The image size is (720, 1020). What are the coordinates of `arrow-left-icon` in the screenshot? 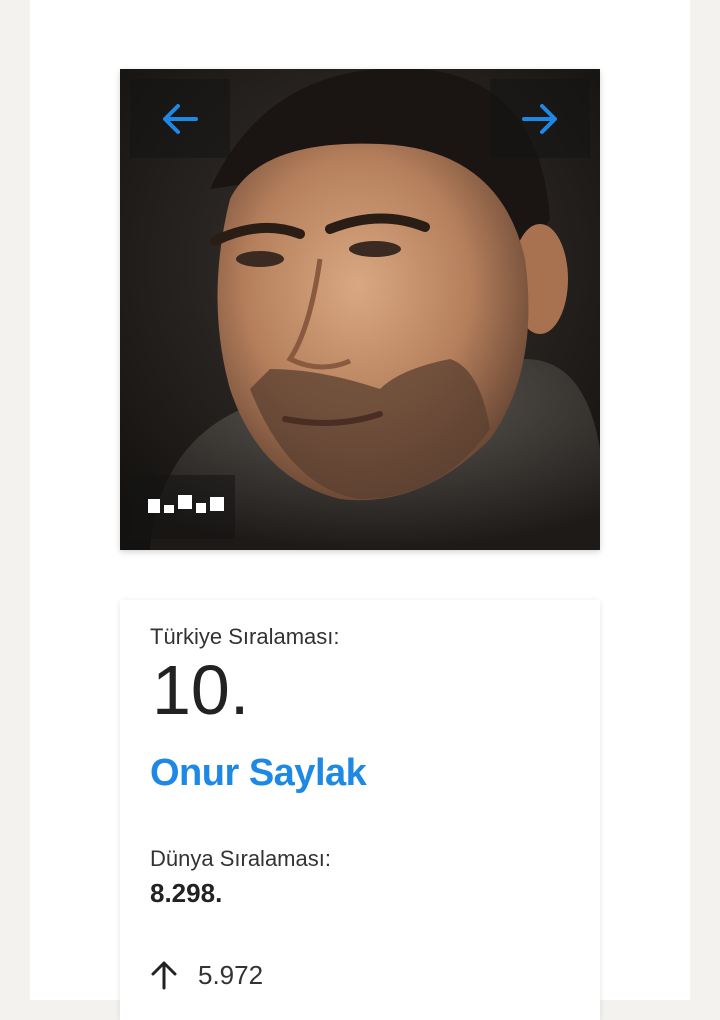 It's located at (180, 118).